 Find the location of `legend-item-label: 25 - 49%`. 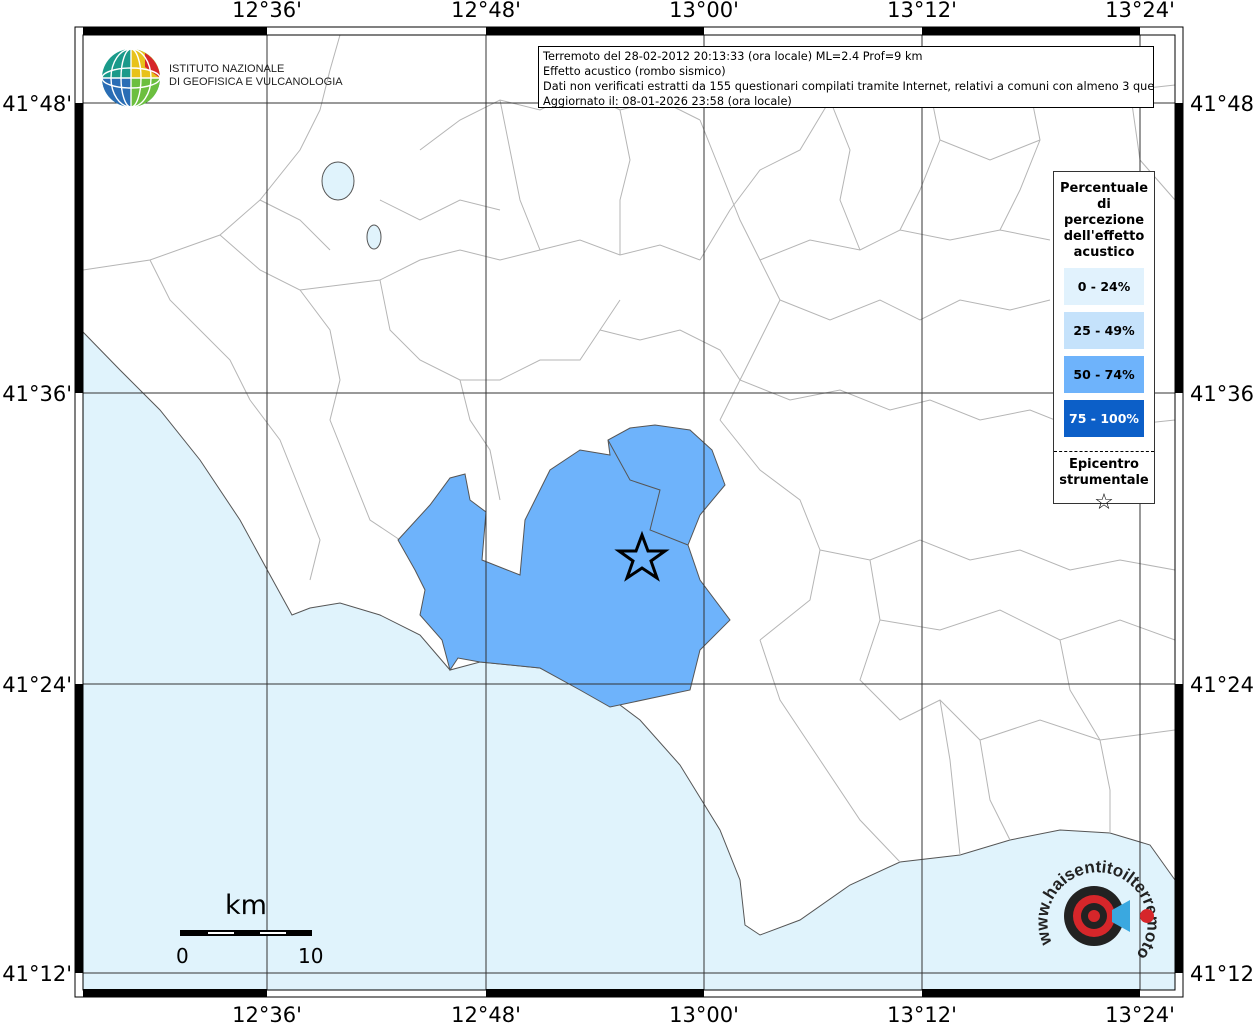

legend-item-label: 25 - 49% is located at coordinates (1104, 330).